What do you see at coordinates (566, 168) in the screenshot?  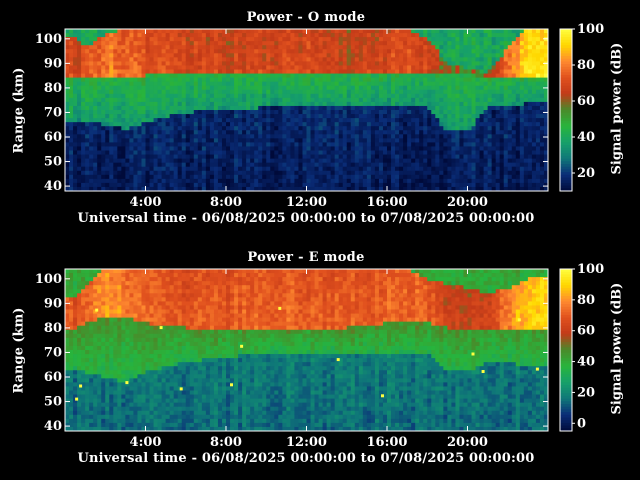 I see `colorbar-segment` at bounding box center [566, 168].